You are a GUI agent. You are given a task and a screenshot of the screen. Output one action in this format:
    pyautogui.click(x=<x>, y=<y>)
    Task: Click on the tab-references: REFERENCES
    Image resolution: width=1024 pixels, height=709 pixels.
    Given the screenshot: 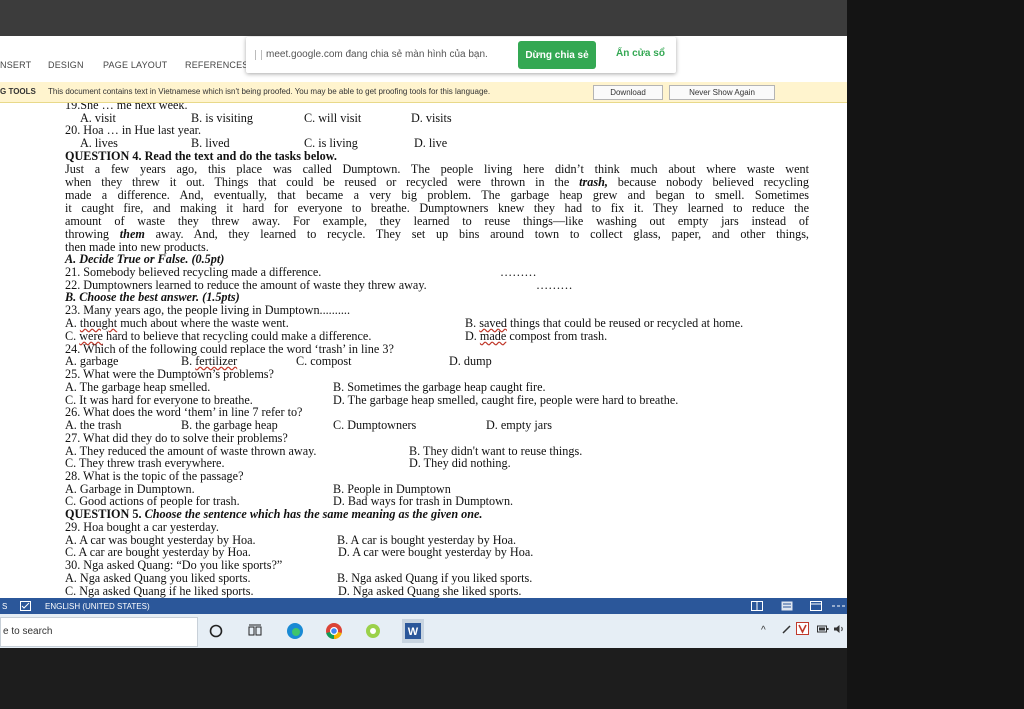 What is the action you would take?
    pyautogui.click(x=217, y=65)
    